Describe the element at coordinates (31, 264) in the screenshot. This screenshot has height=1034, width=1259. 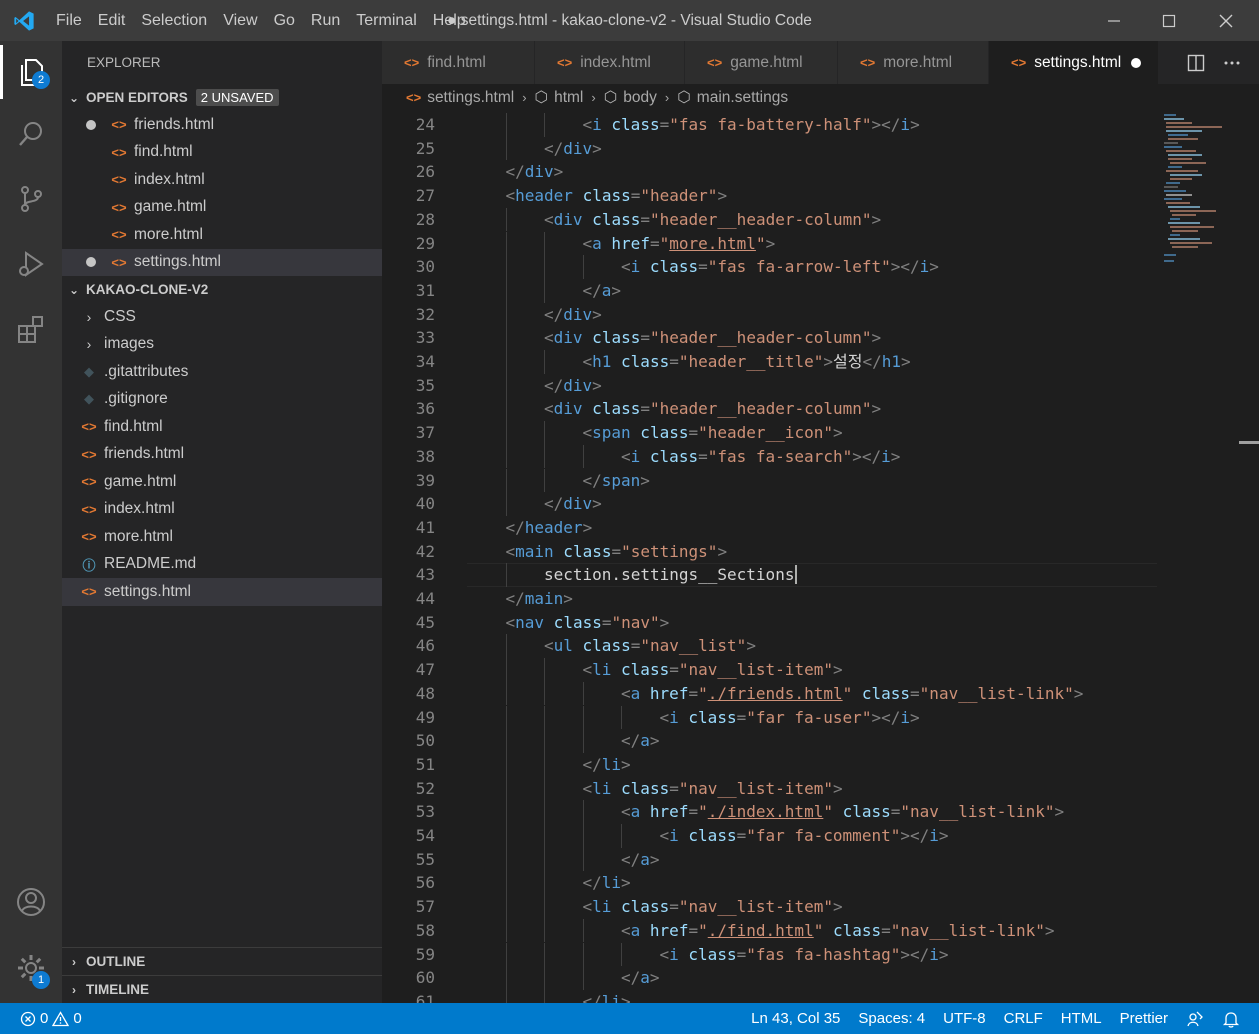
I see `run-debug-activity` at that location.